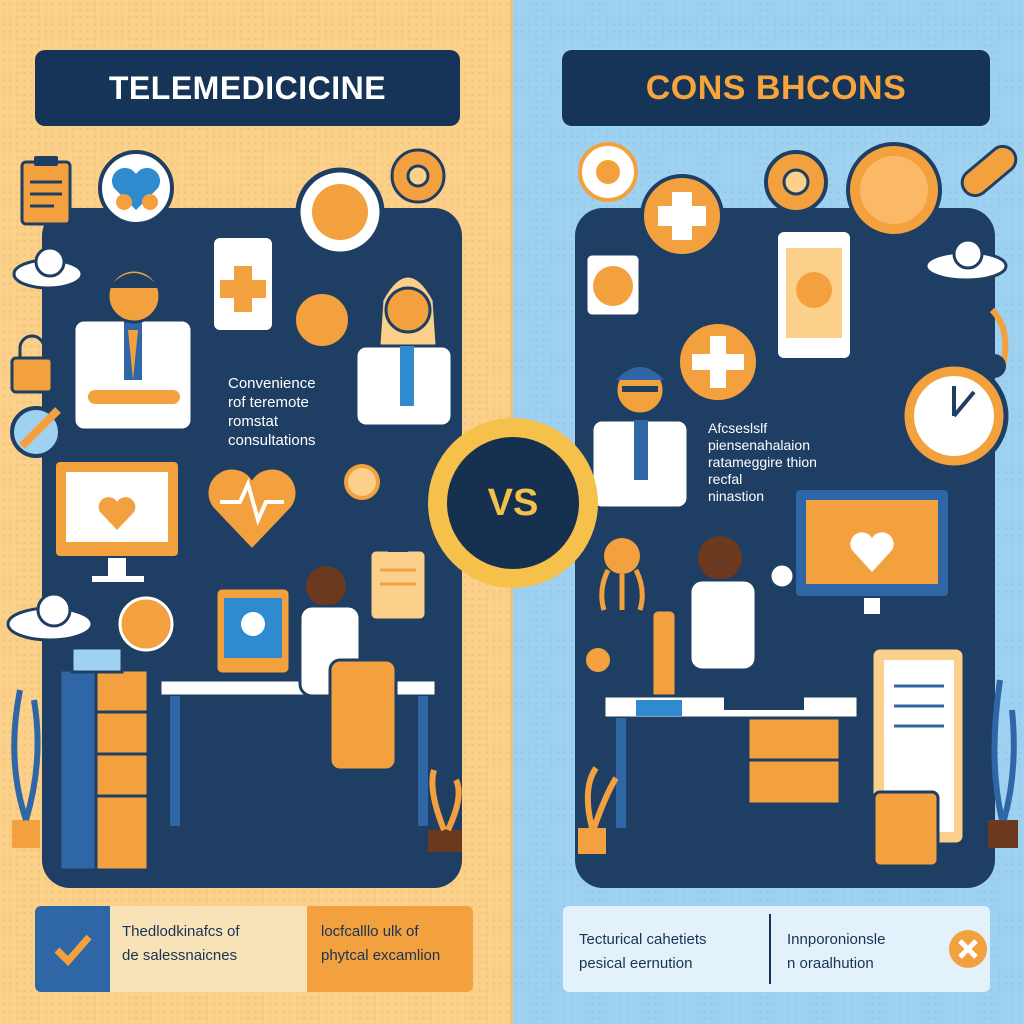 This screenshot has height=1024, width=1024. Describe the element at coordinates (398, 582) in the screenshot. I see `medical-clipboard-icon` at that location.